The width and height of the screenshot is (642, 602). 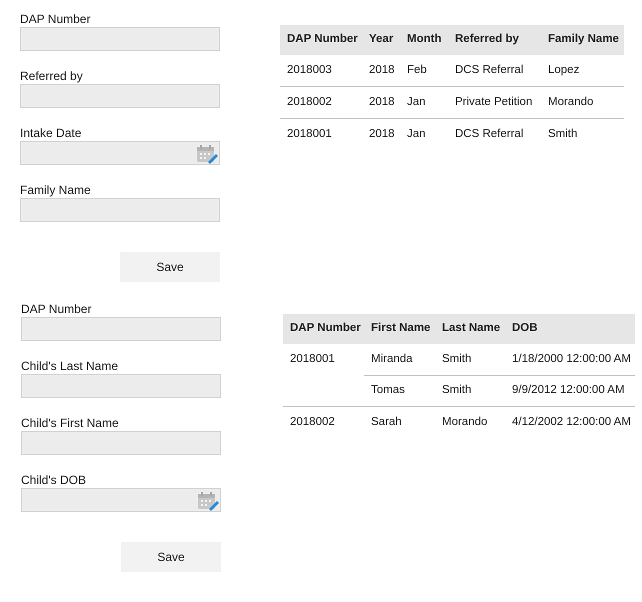 What do you see at coordinates (381, 39) in the screenshot?
I see `column-header: Year` at bounding box center [381, 39].